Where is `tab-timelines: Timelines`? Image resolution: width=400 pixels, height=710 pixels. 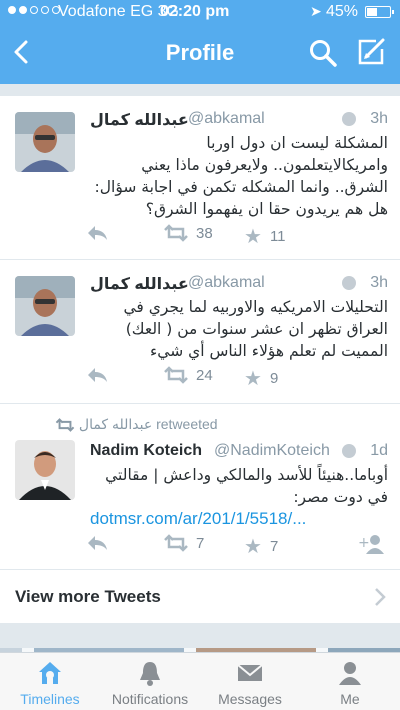 tab-timelines: Timelines is located at coordinates (50, 681).